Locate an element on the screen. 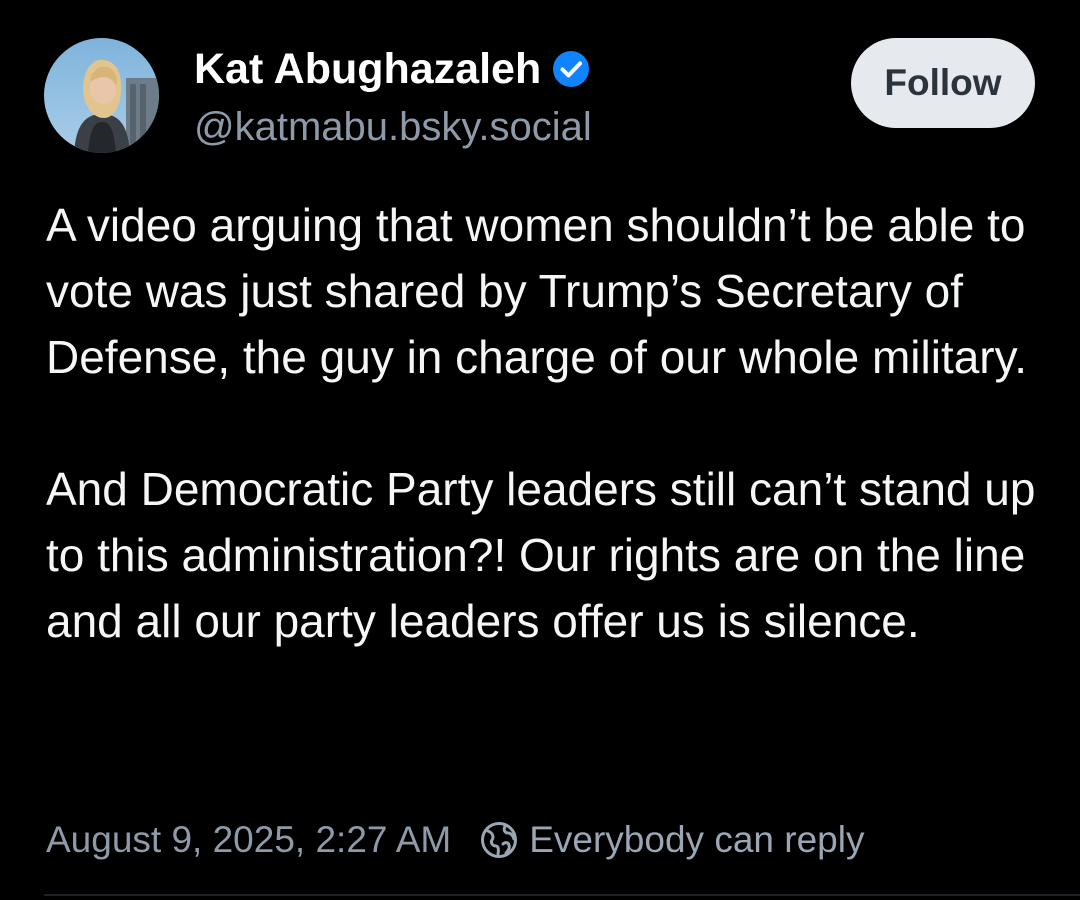  divider is located at coordinates (562, 895).